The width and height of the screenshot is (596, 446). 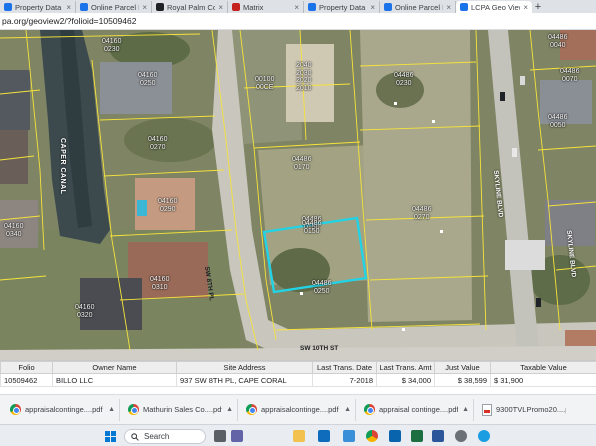 What do you see at coordinates (543, 380) in the screenshot?
I see `cell-taxable-value: $ 31,900` at bounding box center [543, 380].